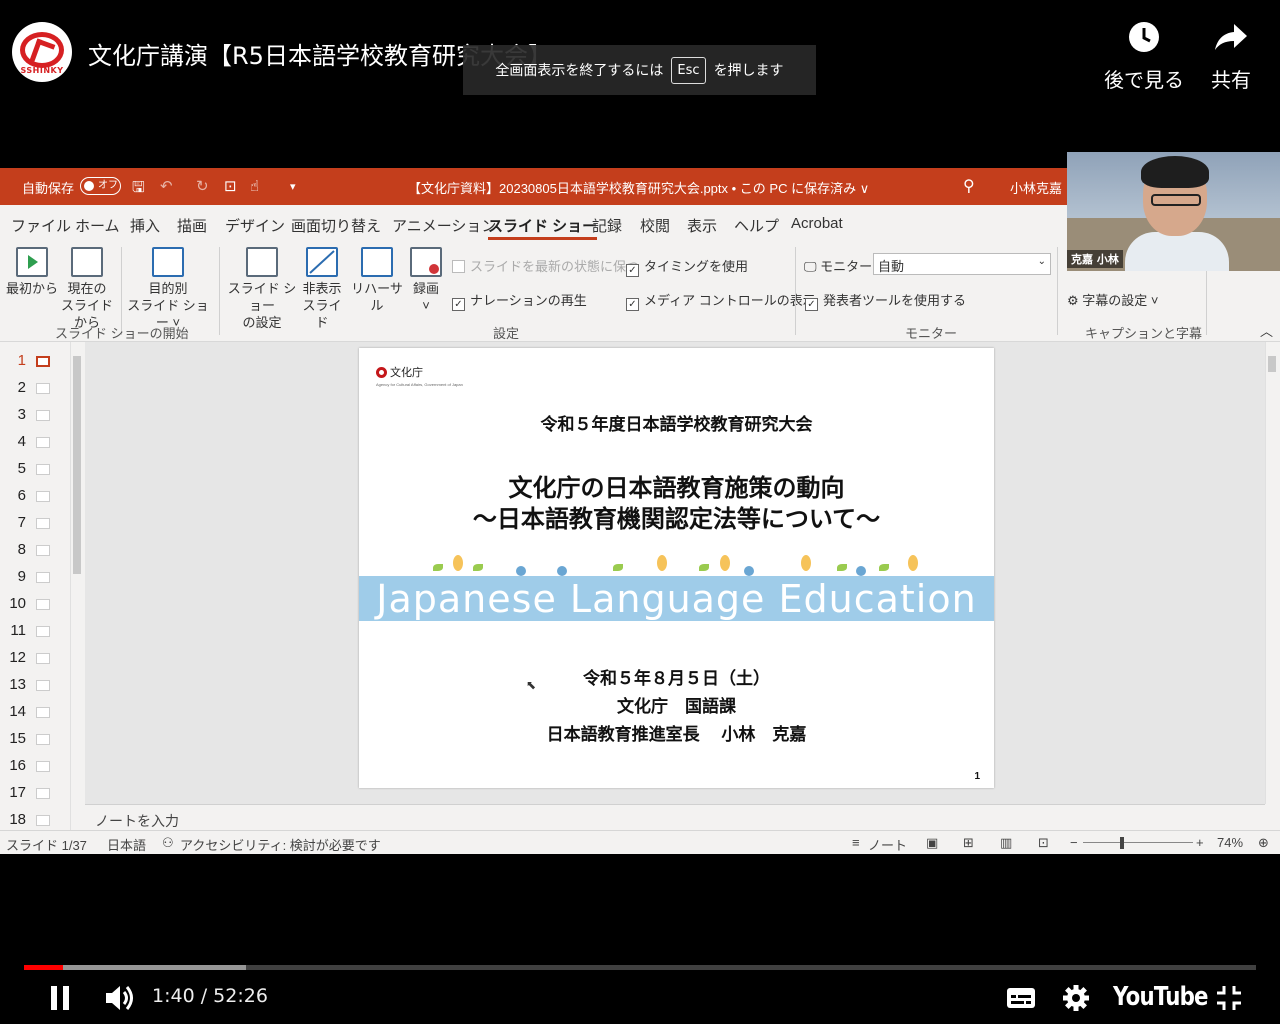 The width and height of the screenshot is (1280, 1024). What do you see at coordinates (969, 186) in the screenshot?
I see `search-icon: ⚲` at bounding box center [969, 186].